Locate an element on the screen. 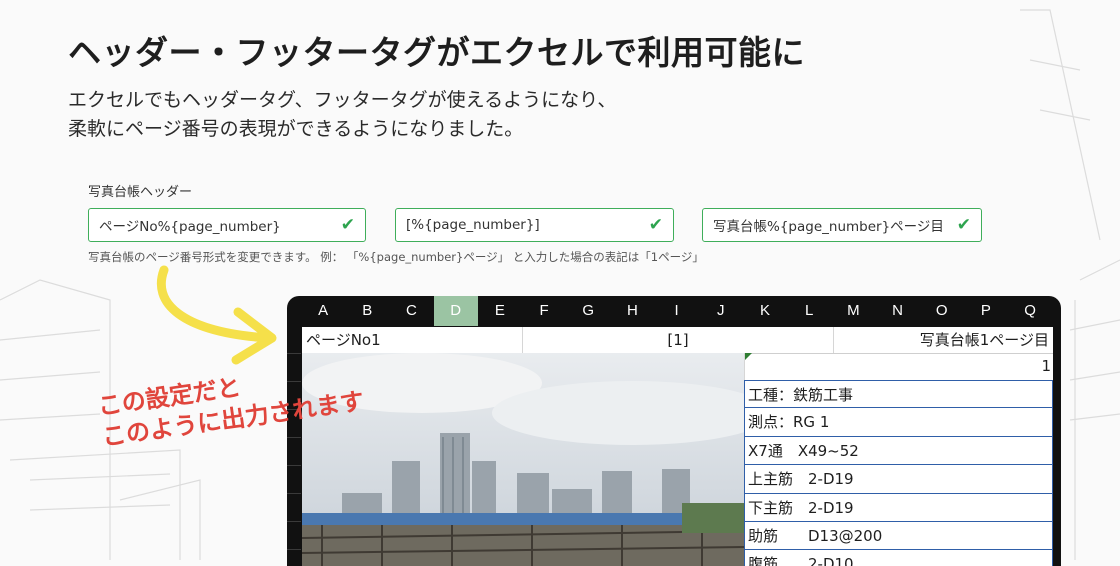  sheet-header-center: [1] is located at coordinates (678, 340).